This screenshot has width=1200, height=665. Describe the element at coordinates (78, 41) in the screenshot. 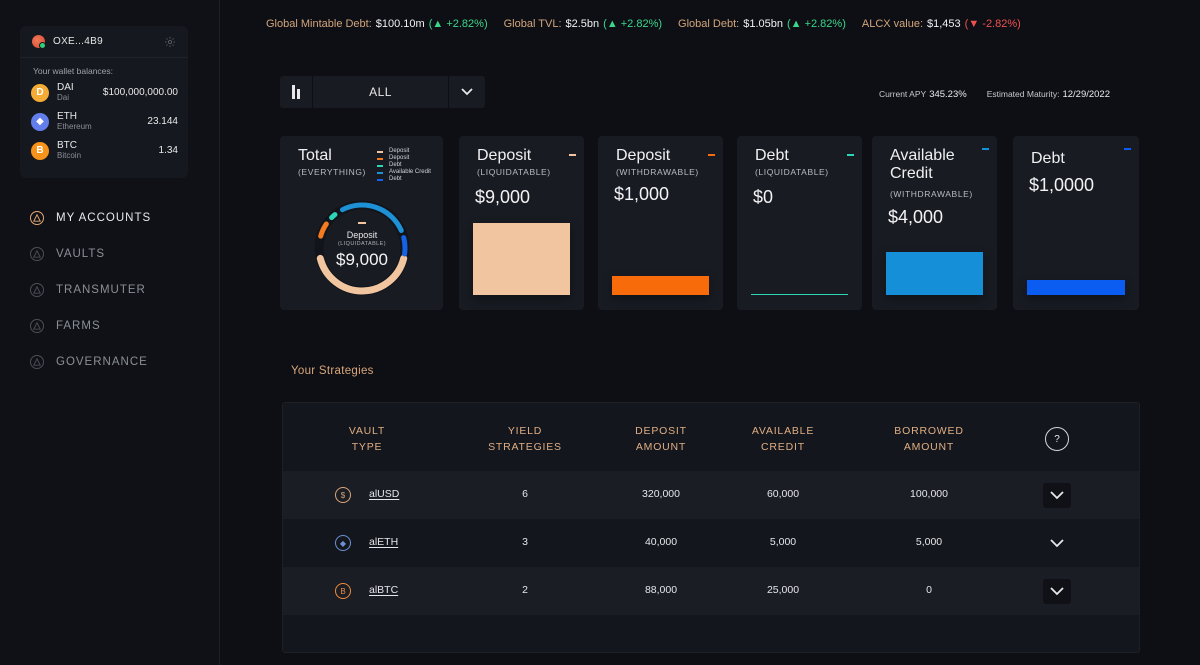

I see `wallet-address: OXE...4B9` at that location.